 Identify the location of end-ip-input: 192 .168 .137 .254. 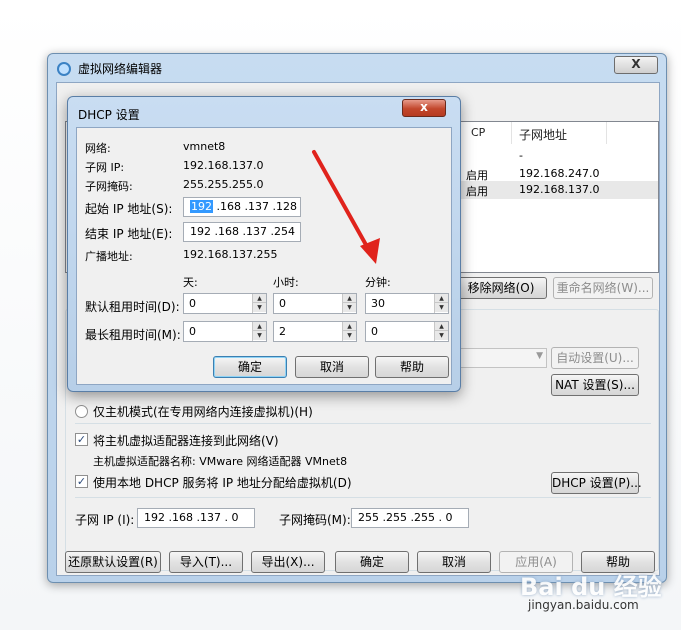
(242, 232).